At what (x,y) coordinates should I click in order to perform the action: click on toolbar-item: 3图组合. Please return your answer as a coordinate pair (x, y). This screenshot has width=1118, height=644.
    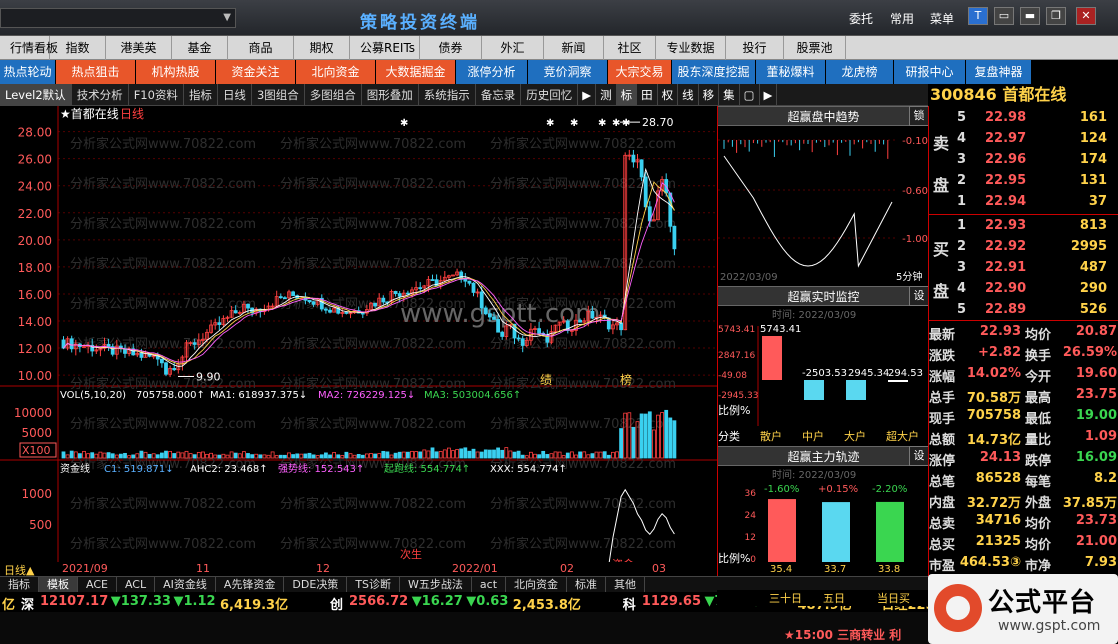
    Looking at the image, I should click on (278, 95).